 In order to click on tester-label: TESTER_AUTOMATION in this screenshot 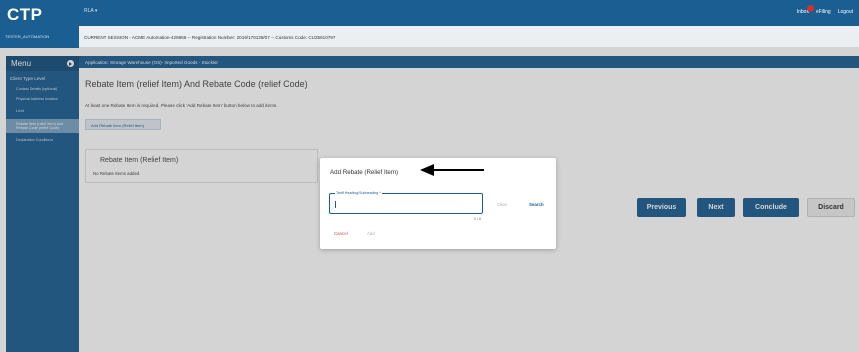, I will do `click(39, 37)`.